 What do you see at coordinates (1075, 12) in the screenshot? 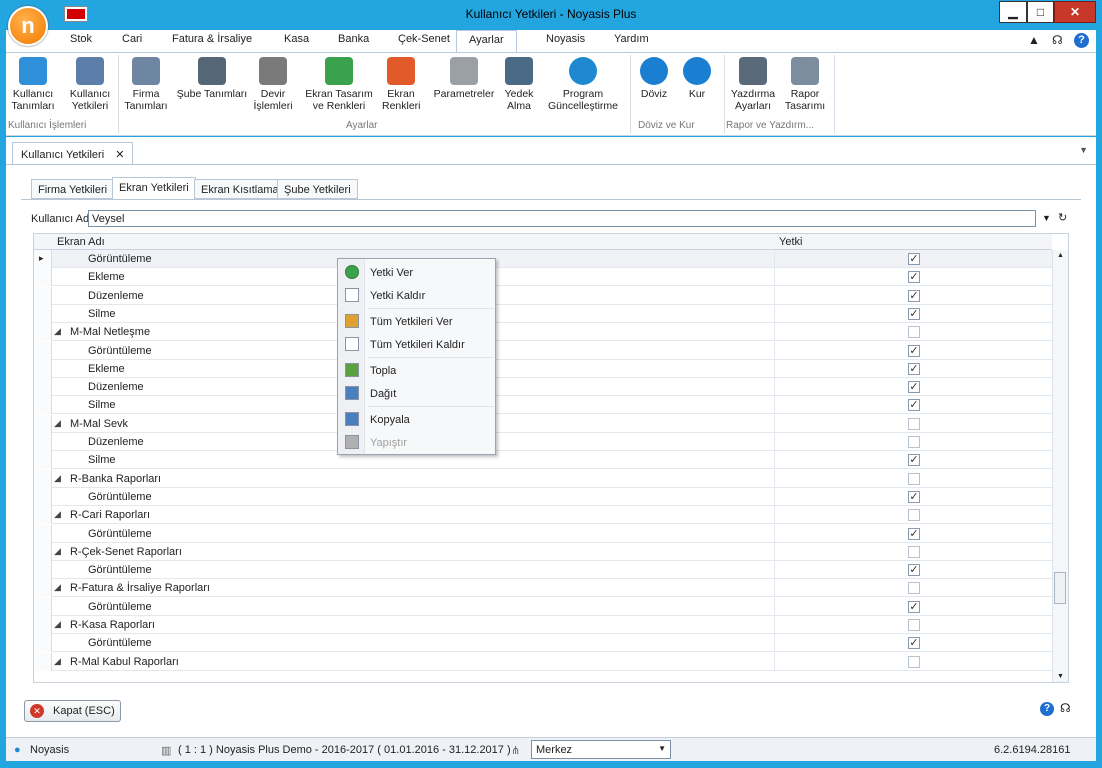
I see `close-window-button: ✕` at bounding box center [1075, 12].